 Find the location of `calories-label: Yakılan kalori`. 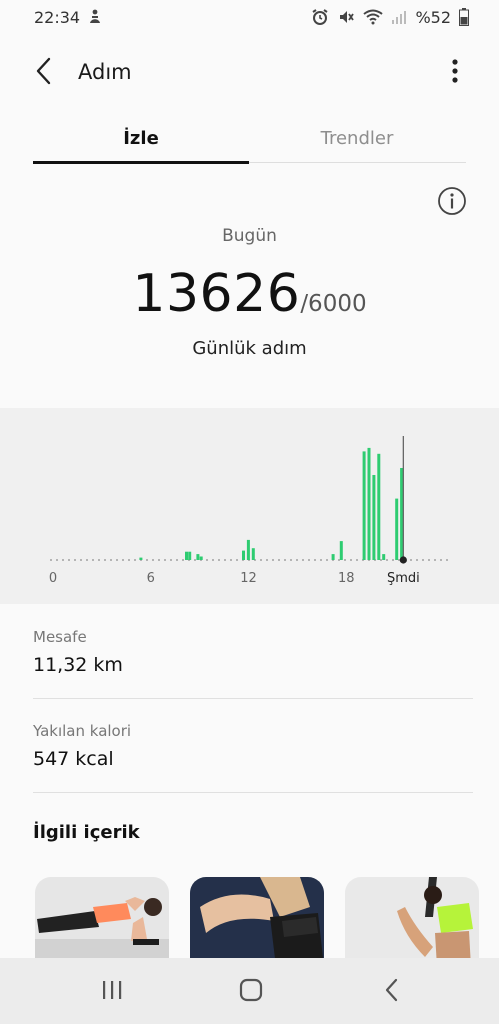

calories-label: Yakılan kalori is located at coordinates (82, 731).